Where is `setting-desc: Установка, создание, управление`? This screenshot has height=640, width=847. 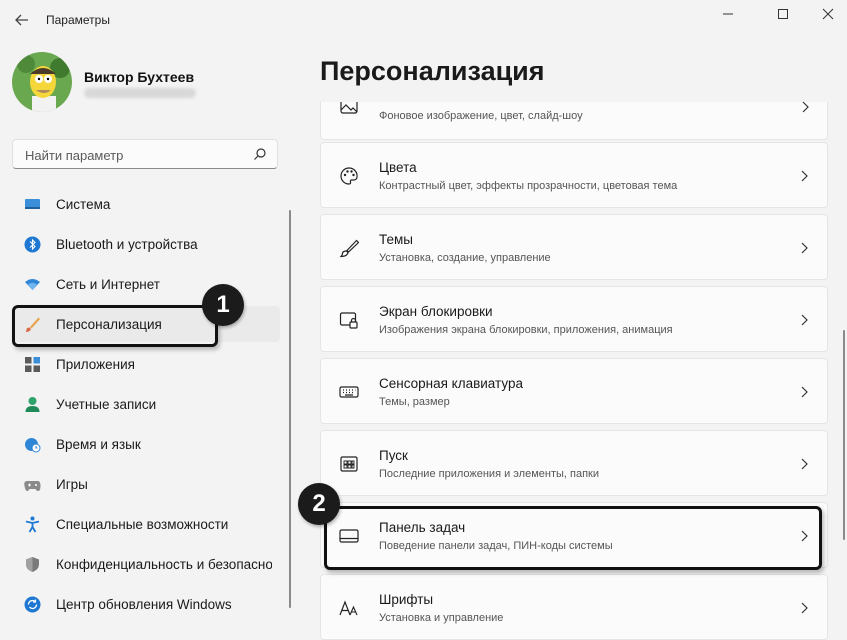
setting-desc: Установка, создание, управление is located at coordinates (465, 258).